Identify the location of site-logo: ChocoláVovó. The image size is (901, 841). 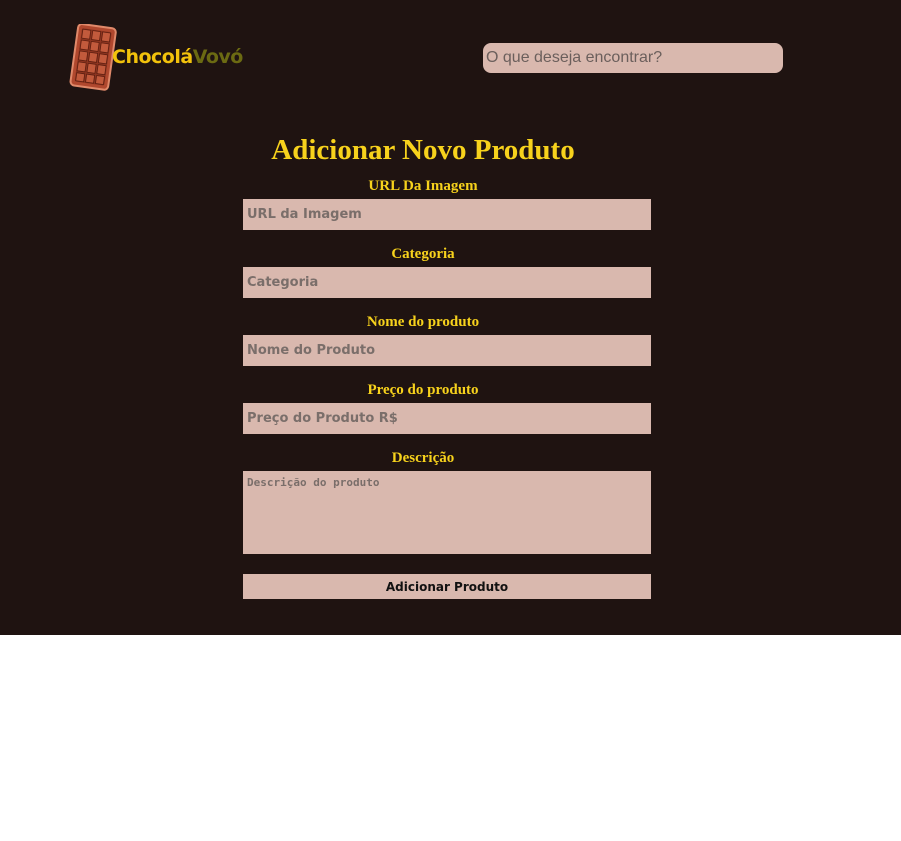
(158, 58).